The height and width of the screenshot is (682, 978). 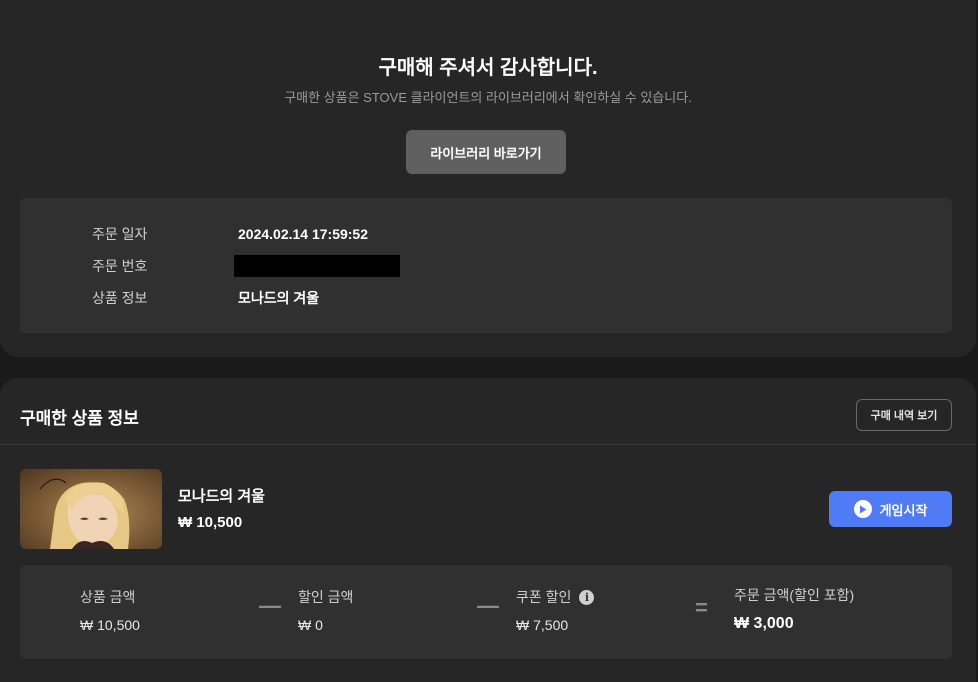 I want to click on order-number-redacted, so click(x=317, y=266).